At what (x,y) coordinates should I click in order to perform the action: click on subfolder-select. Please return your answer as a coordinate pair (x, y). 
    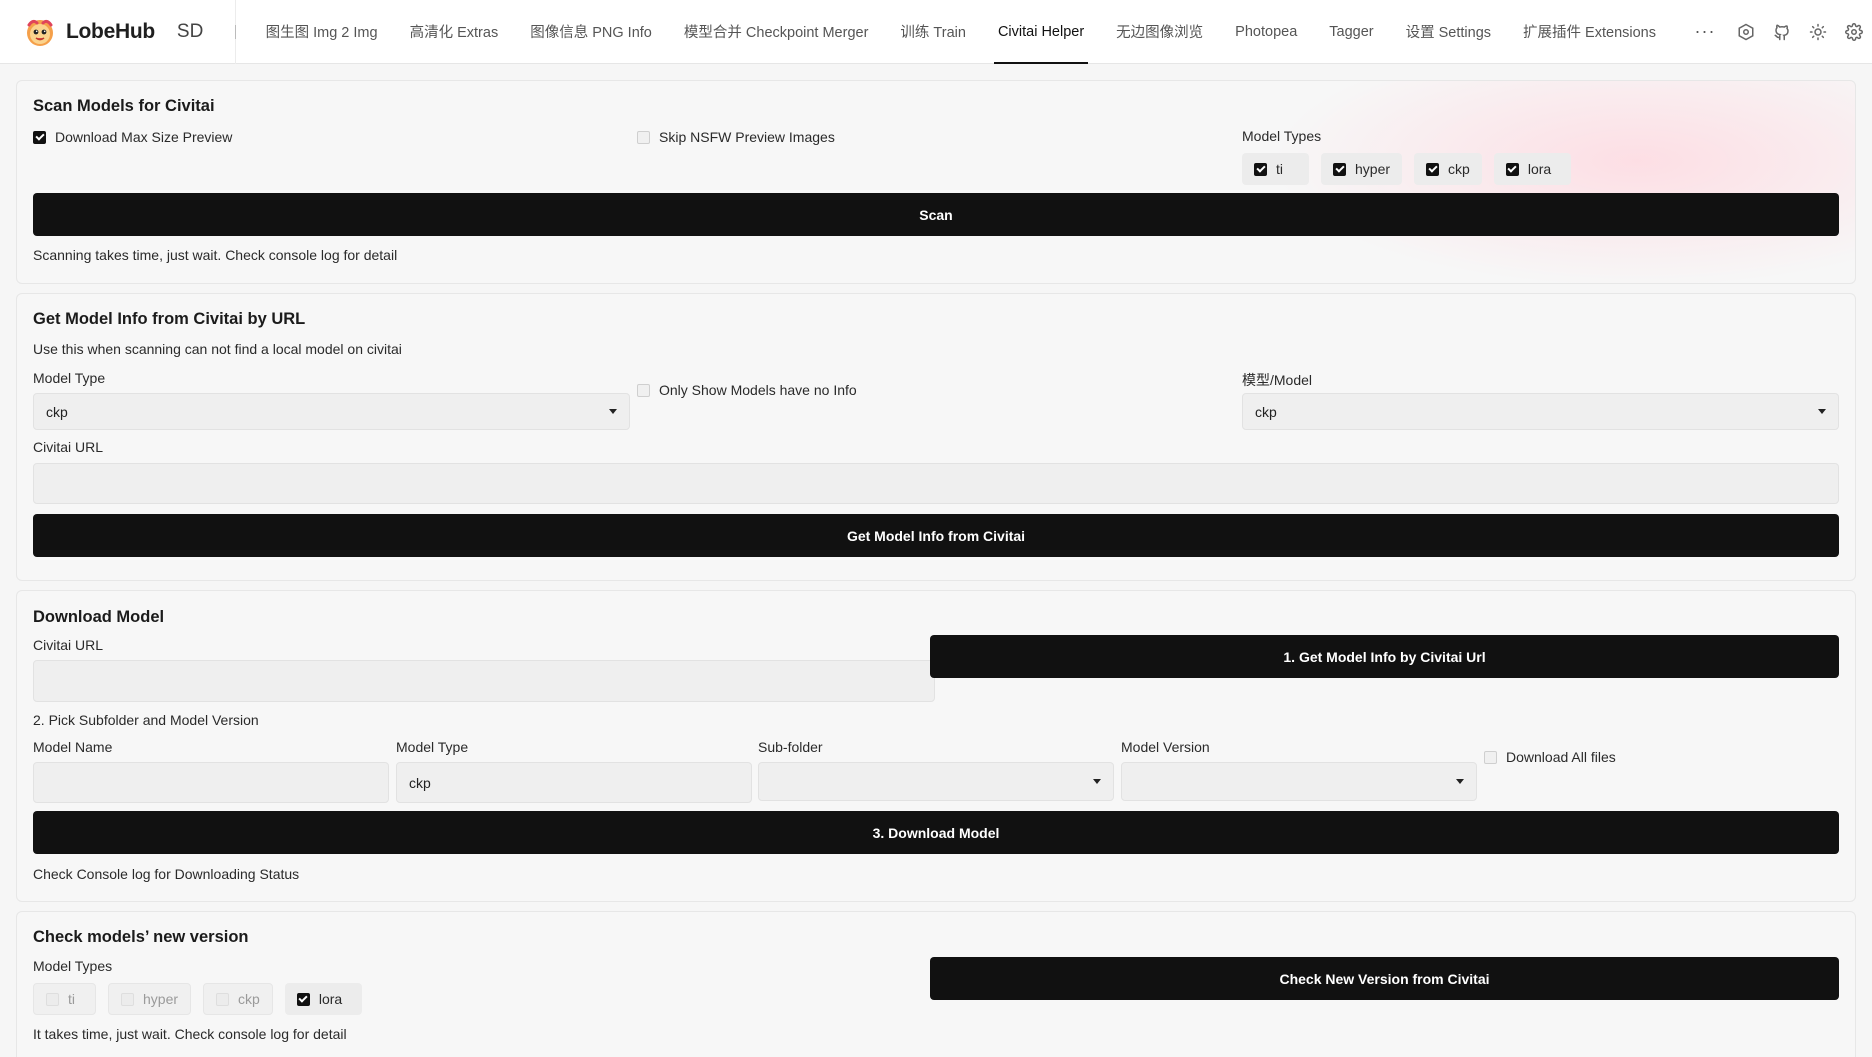
    Looking at the image, I should click on (936, 781).